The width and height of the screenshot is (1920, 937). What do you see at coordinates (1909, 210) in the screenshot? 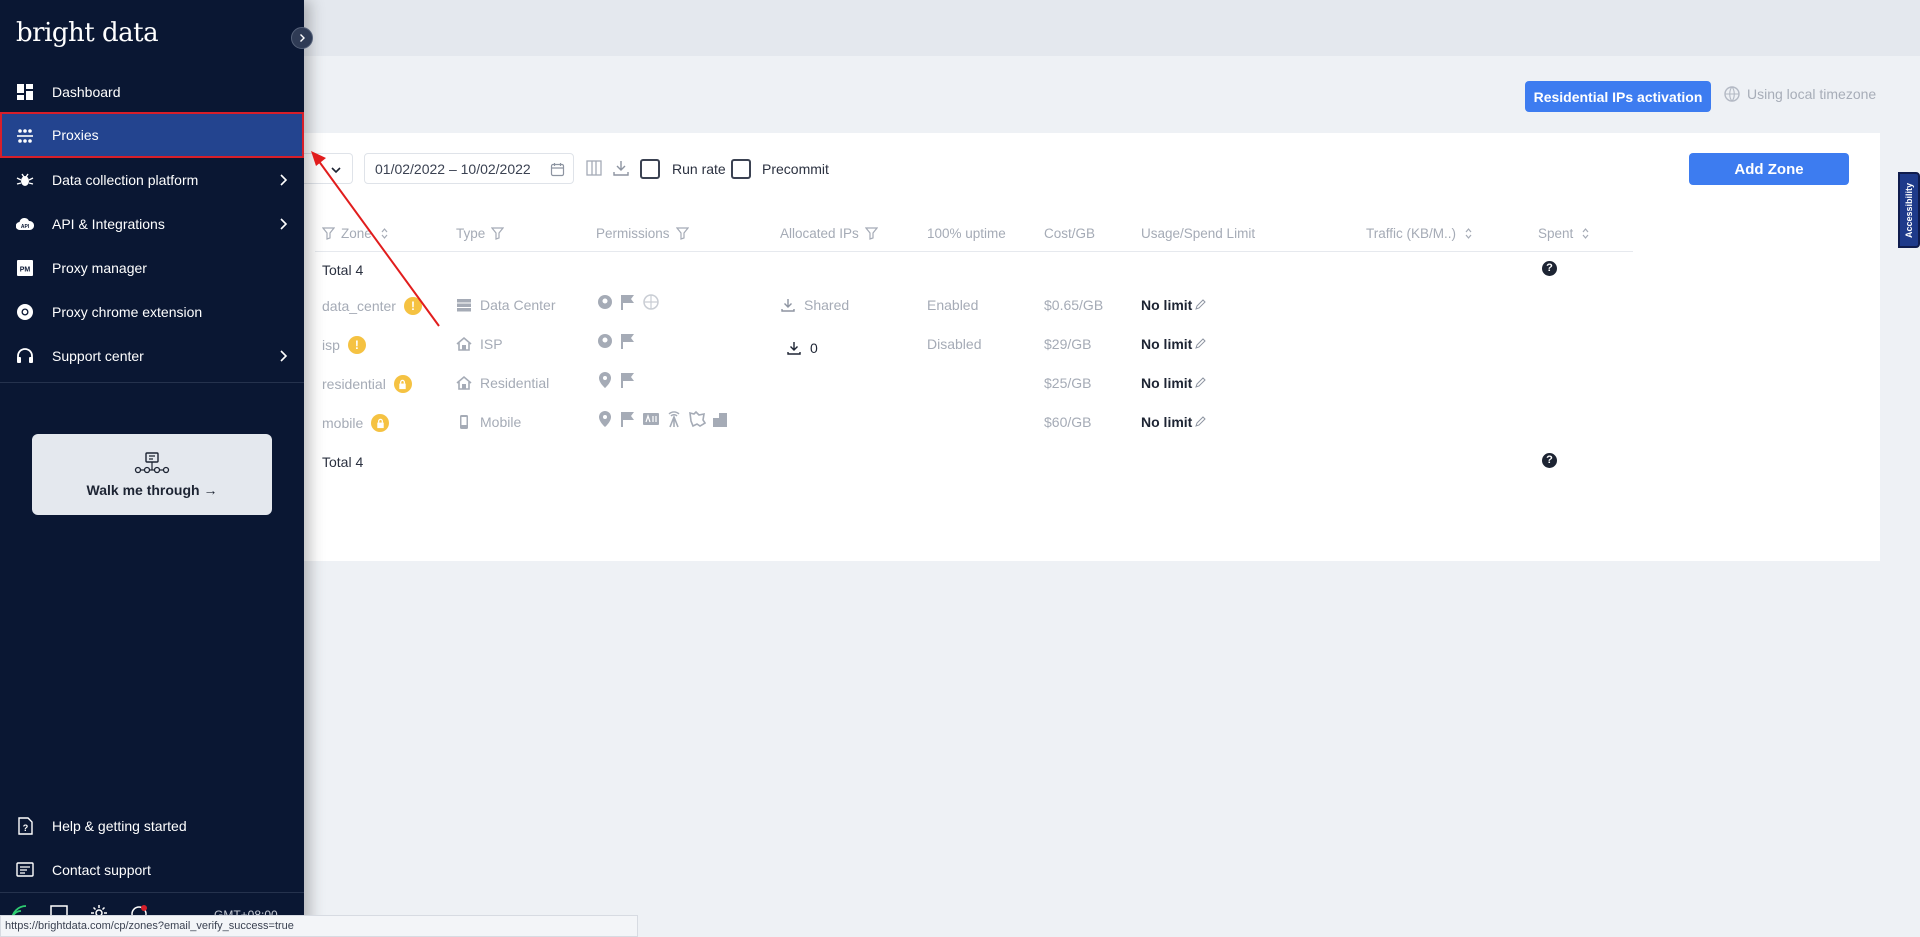
I see `accessibility-tab: Accessibility` at bounding box center [1909, 210].